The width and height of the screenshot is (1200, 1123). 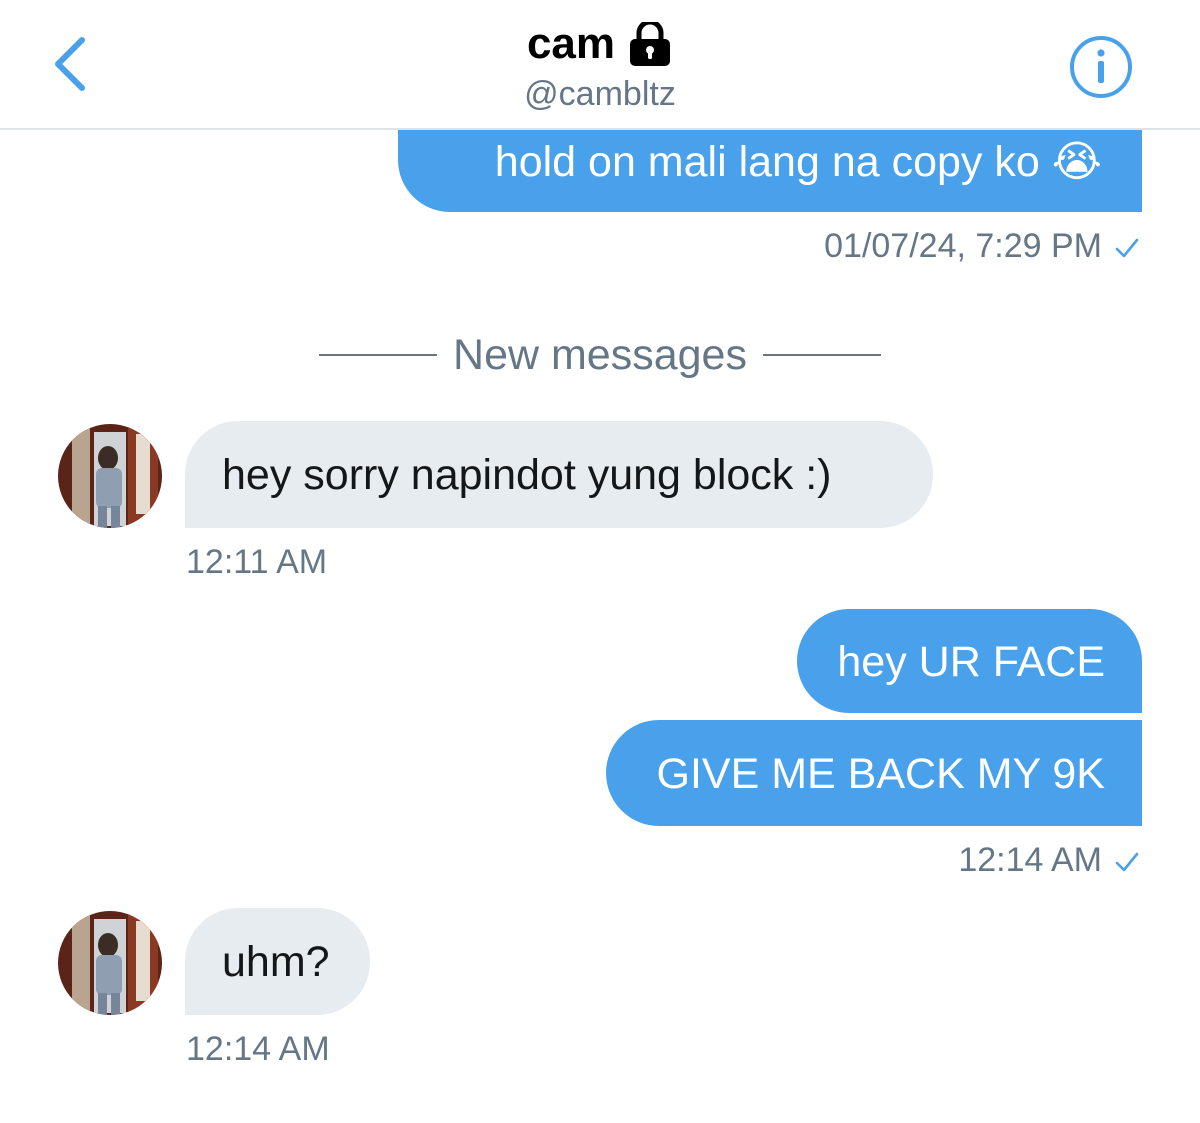 I want to click on info-button, so click(x=1101, y=67).